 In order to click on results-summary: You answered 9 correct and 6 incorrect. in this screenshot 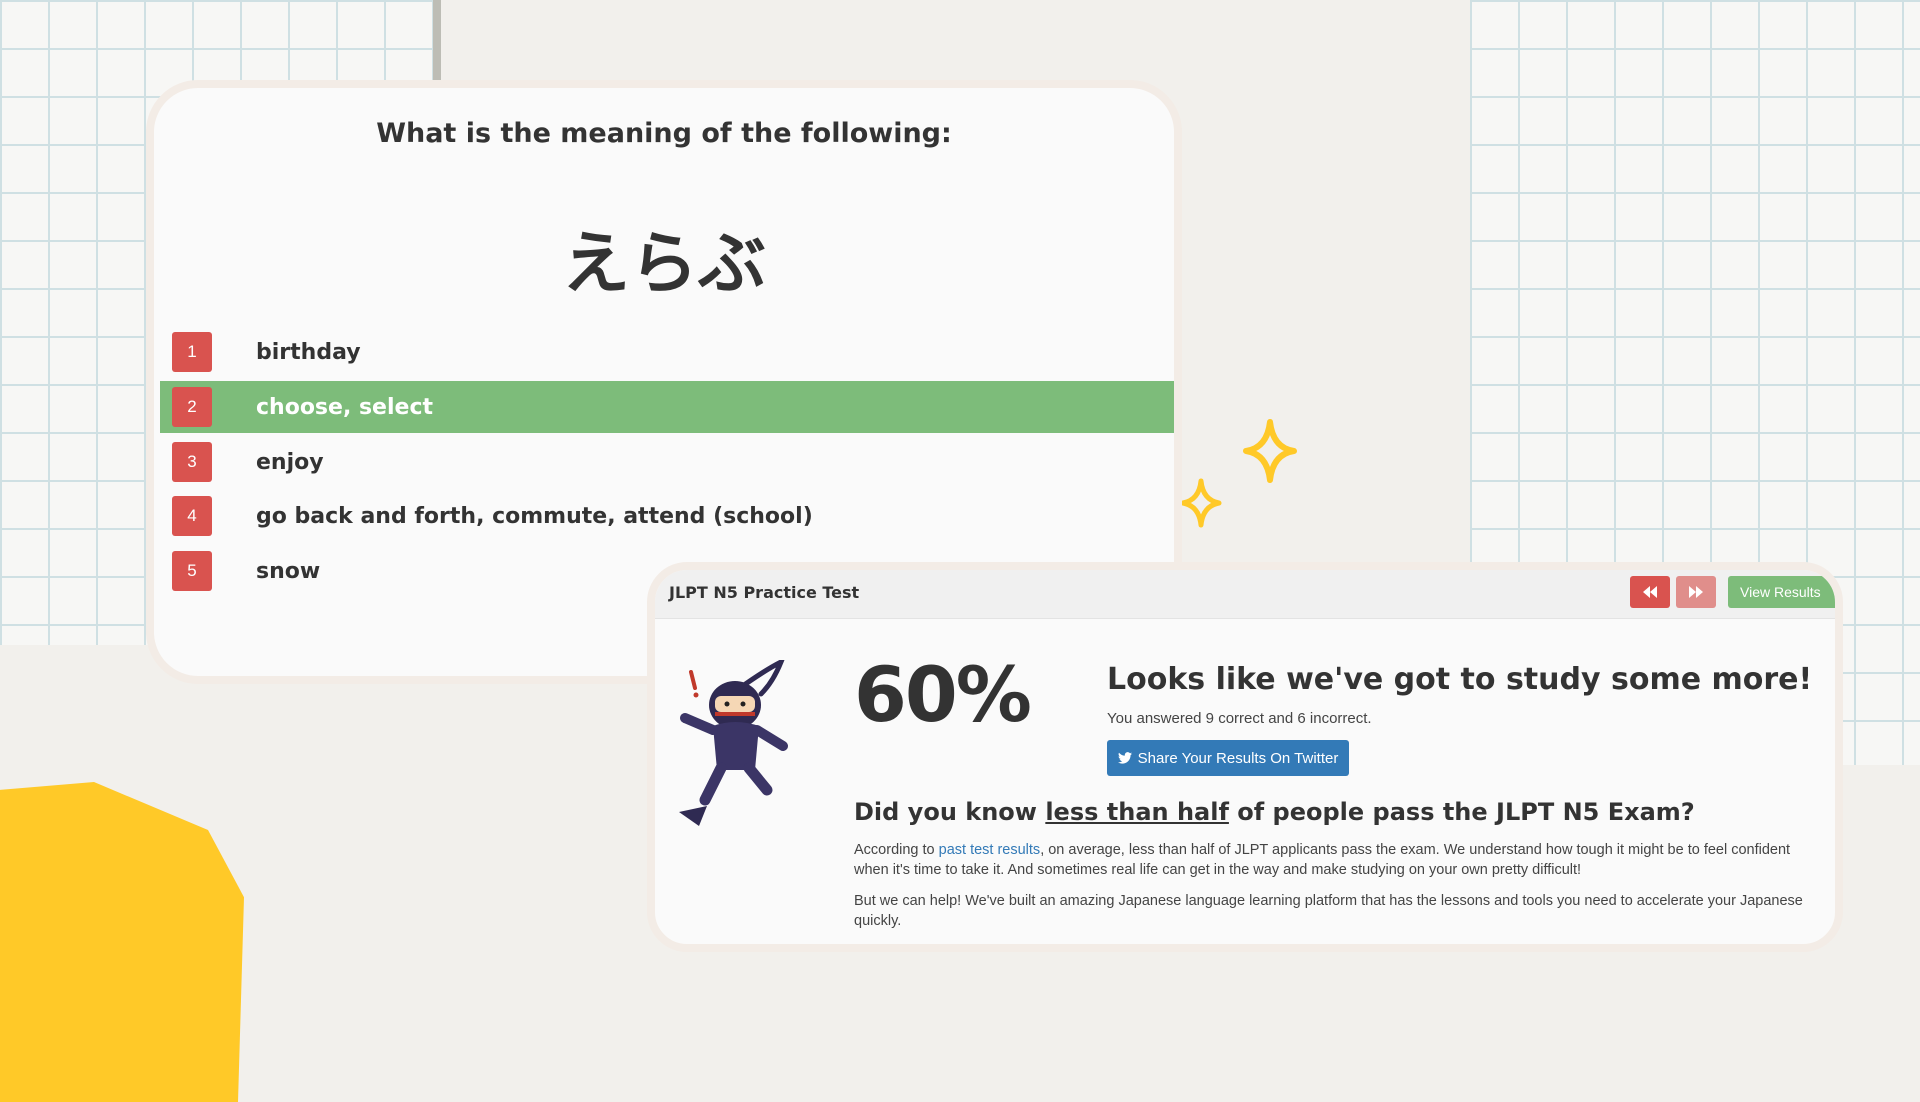, I will do `click(1239, 718)`.